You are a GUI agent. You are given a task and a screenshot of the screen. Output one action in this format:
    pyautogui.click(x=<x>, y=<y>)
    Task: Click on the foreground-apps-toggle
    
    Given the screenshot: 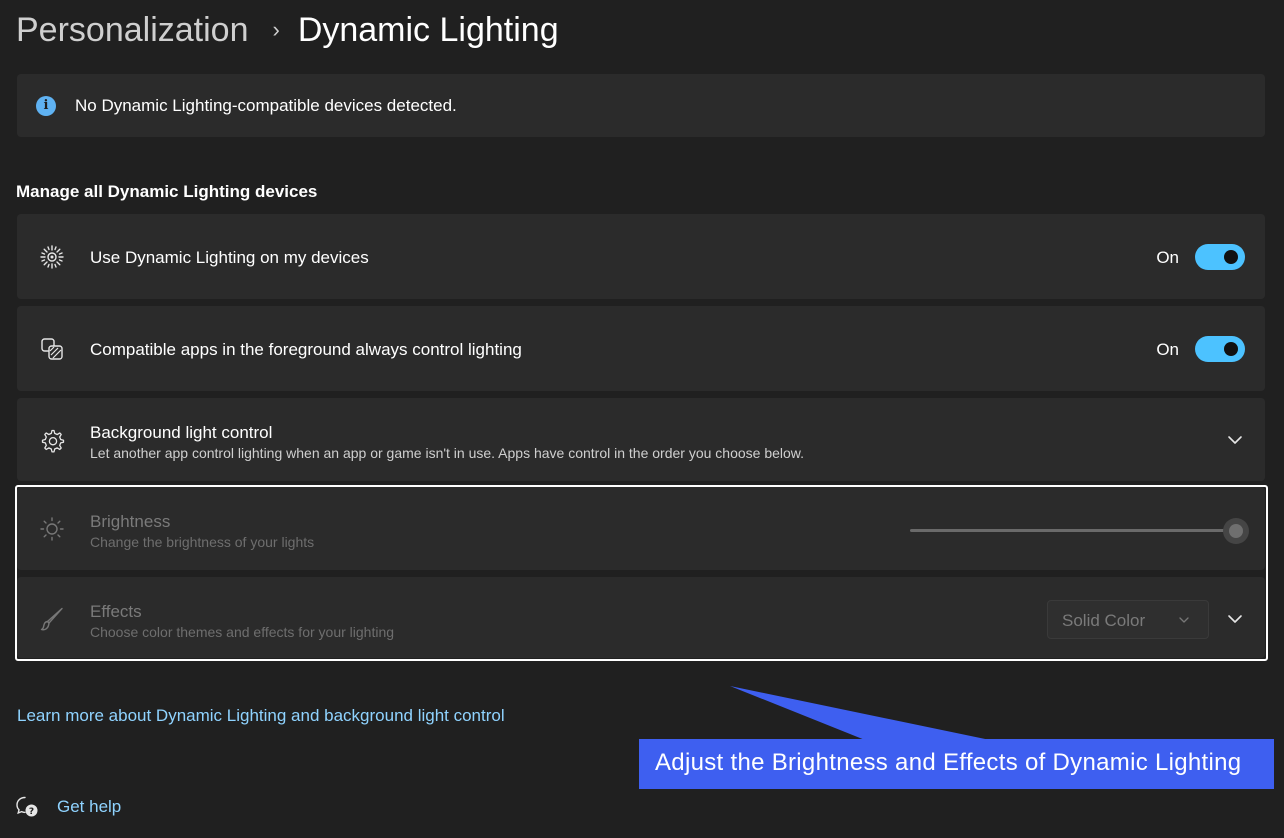 What is the action you would take?
    pyautogui.click(x=1220, y=349)
    